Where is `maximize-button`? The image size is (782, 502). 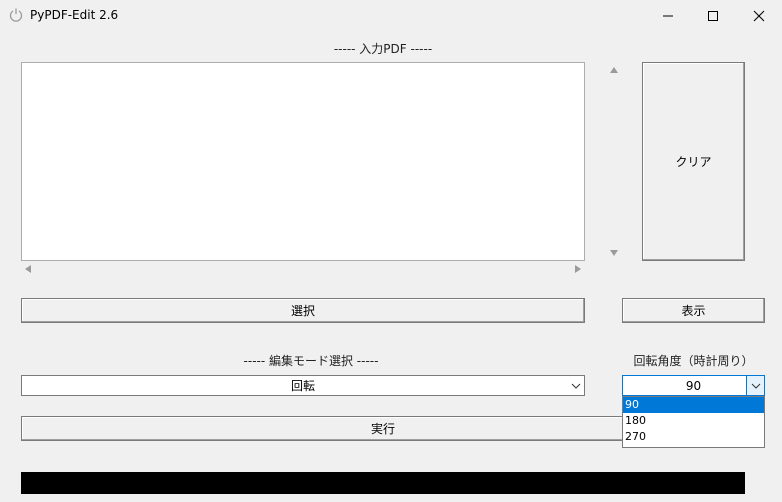
maximize-button is located at coordinates (713, 16).